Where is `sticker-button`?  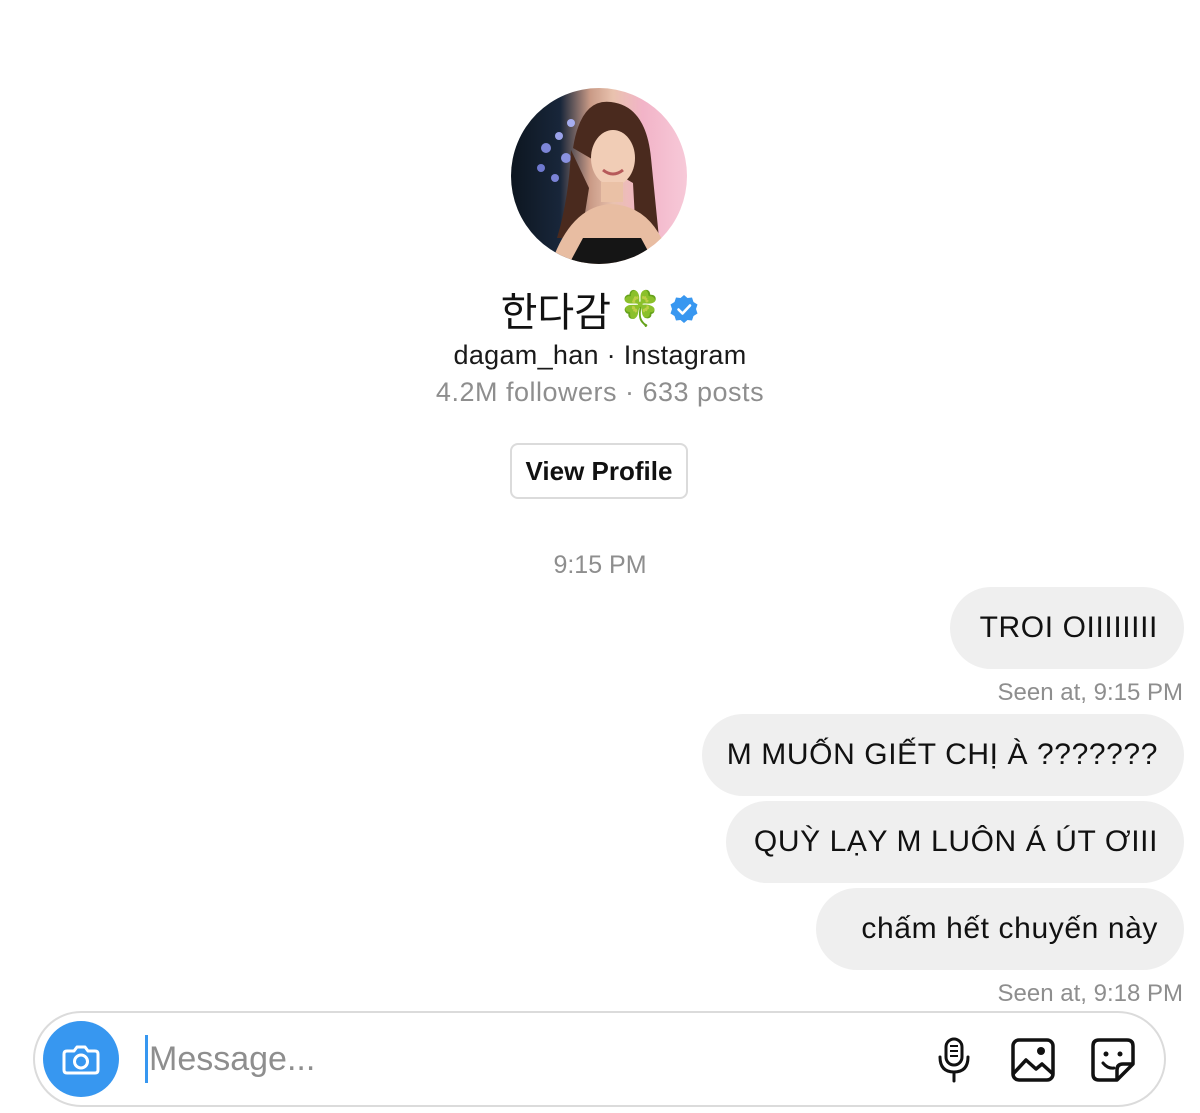 sticker-button is located at coordinates (1113, 1060).